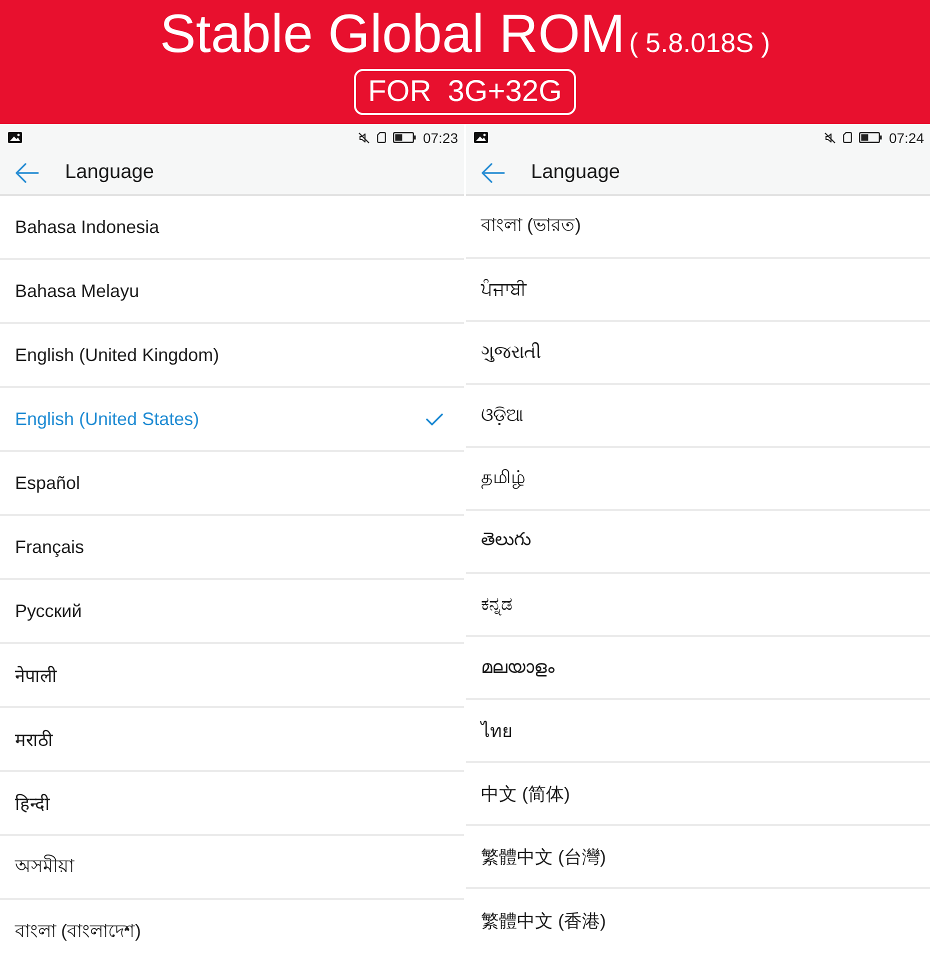  Describe the element at coordinates (699, 43) in the screenshot. I see `version-label: ( 5.8.018S )` at that location.